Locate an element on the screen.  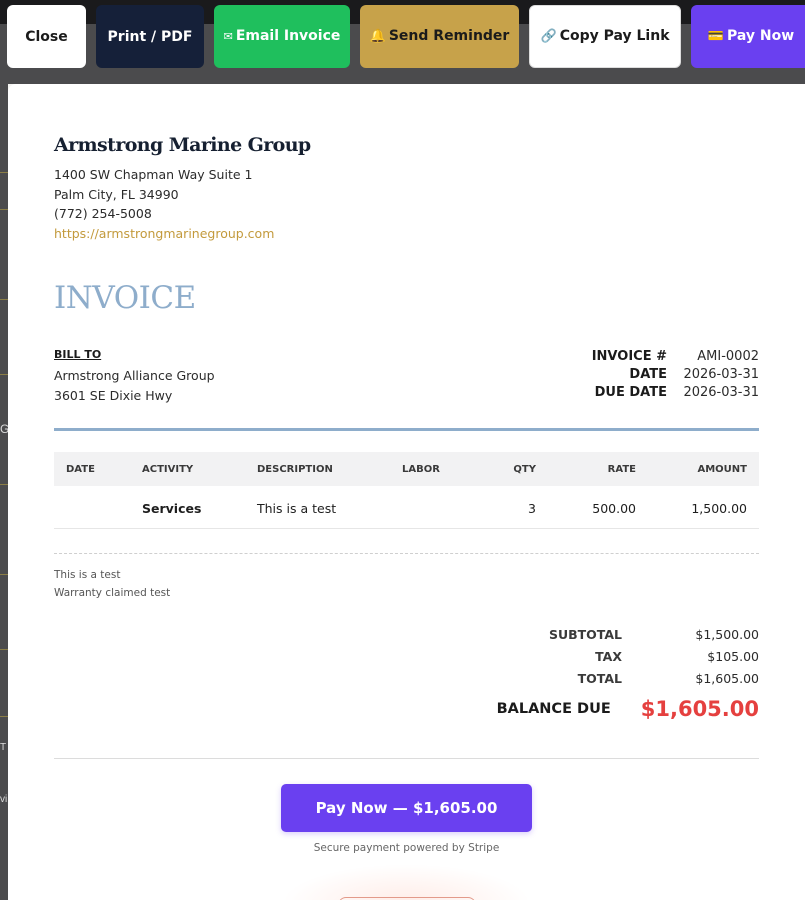
items-divider is located at coordinates (406, 553).